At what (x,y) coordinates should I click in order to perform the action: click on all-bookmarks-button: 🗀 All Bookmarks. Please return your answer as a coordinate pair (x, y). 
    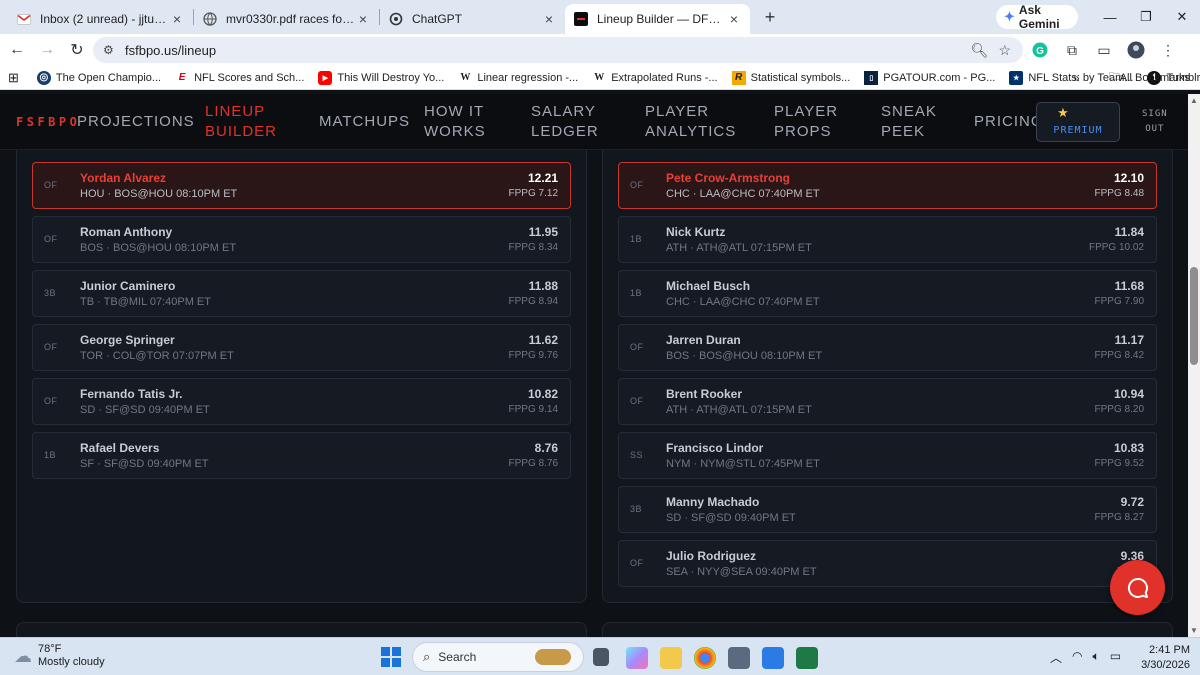
    Looking at the image, I should click on (1149, 77).